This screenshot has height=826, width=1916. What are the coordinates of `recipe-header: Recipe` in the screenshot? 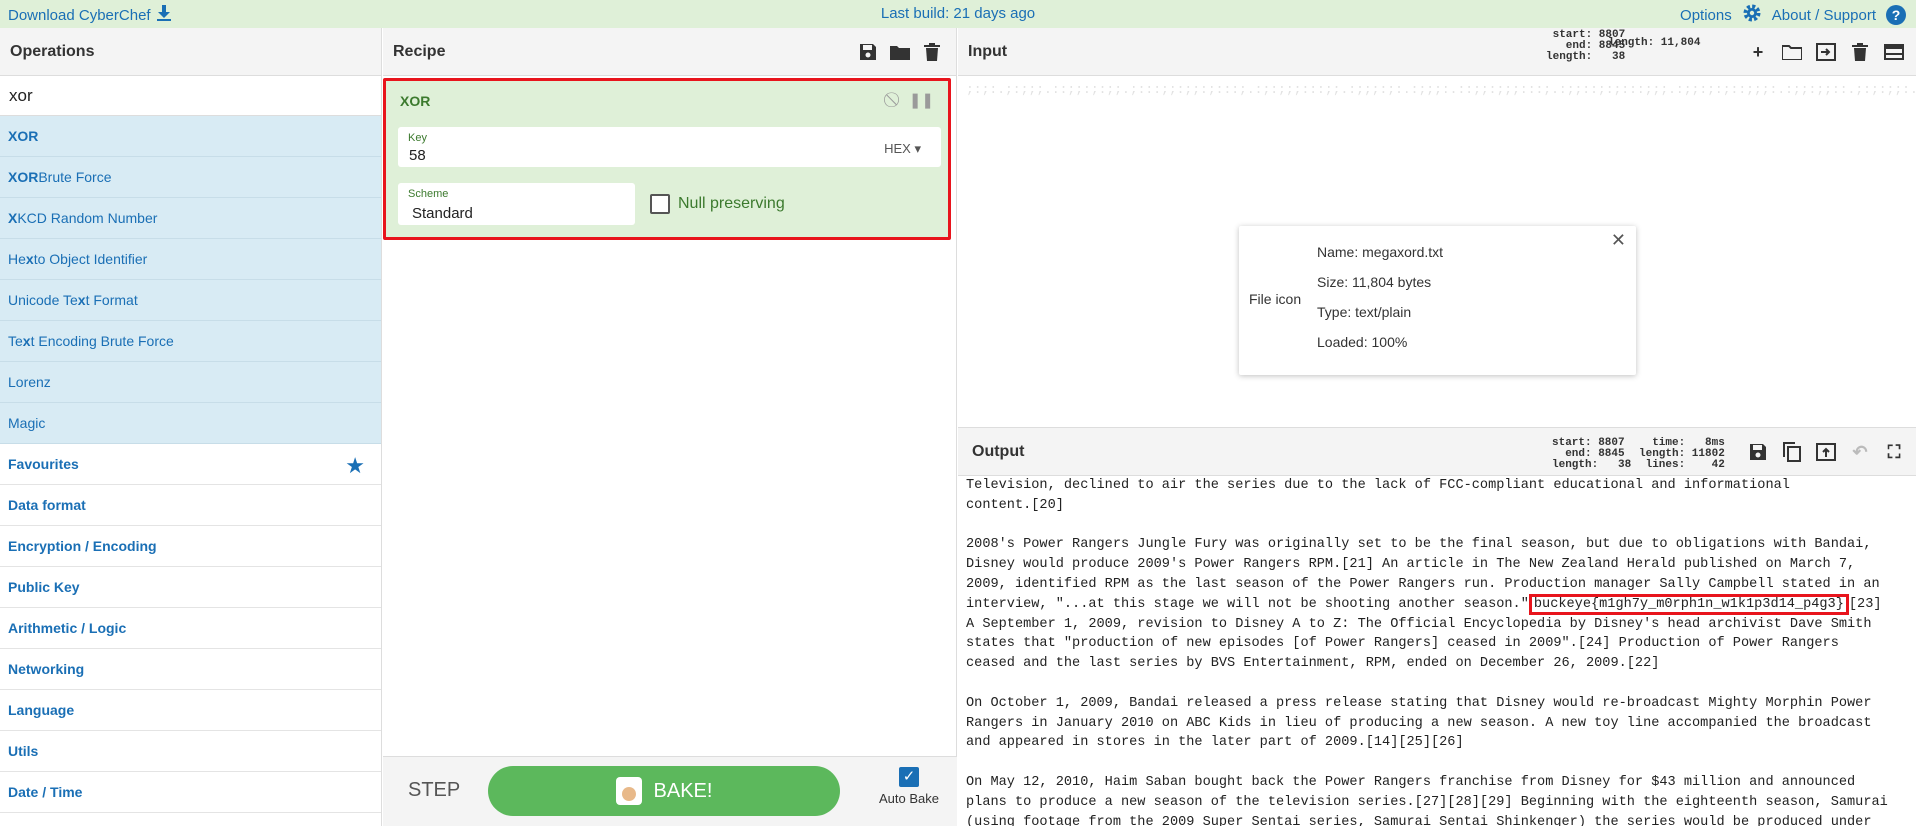 It's located at (669, 52).